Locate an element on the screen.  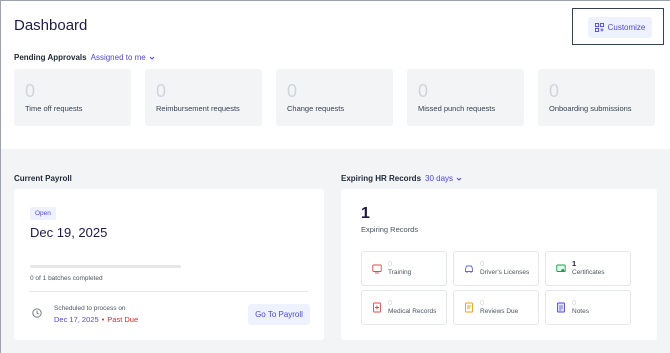
card-label: Time off requests is located at coordinates (54, 108).